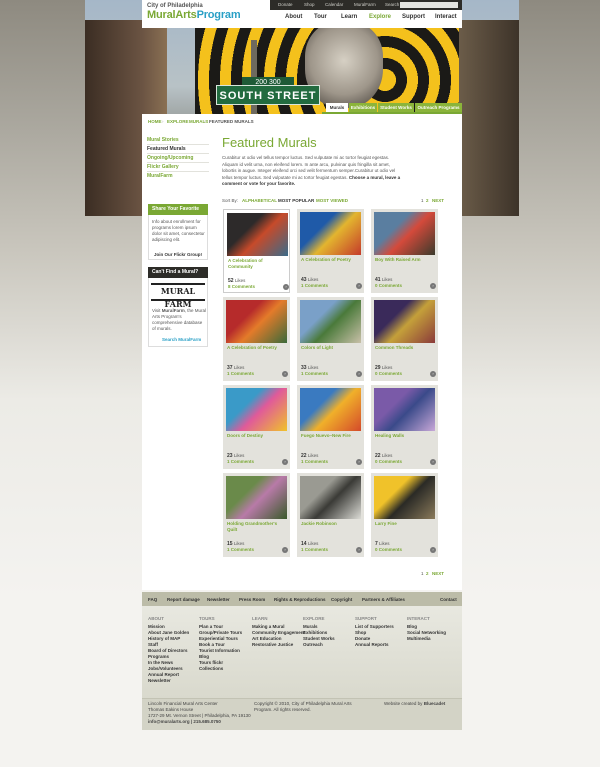 Image resolution: width=600 pixels, height=767 pixels. I want to click on footer-col-link: History of MAP, so click(164, 638).